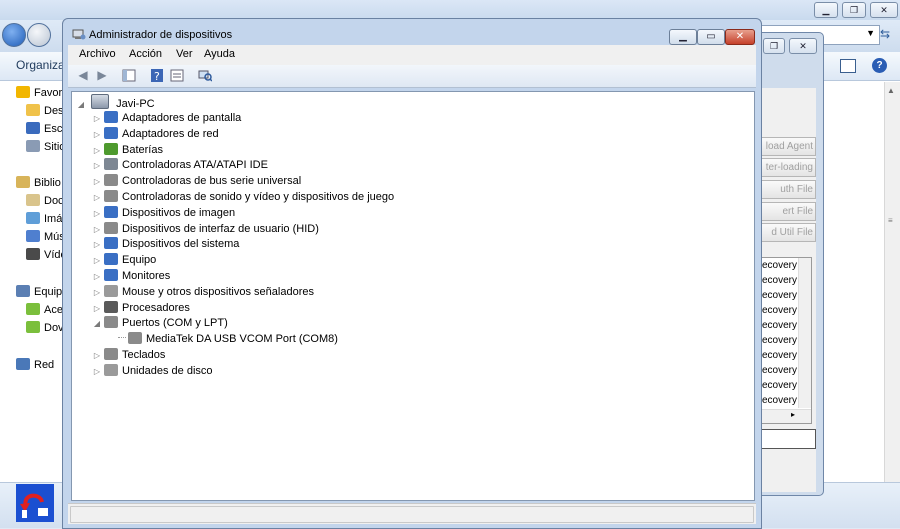 The width and height of the screenshot is (900, 529). What do you see at coordinates (39, 94) in the screenshot?
I see `nav-item: Favor` at bounding box center [39, 94].